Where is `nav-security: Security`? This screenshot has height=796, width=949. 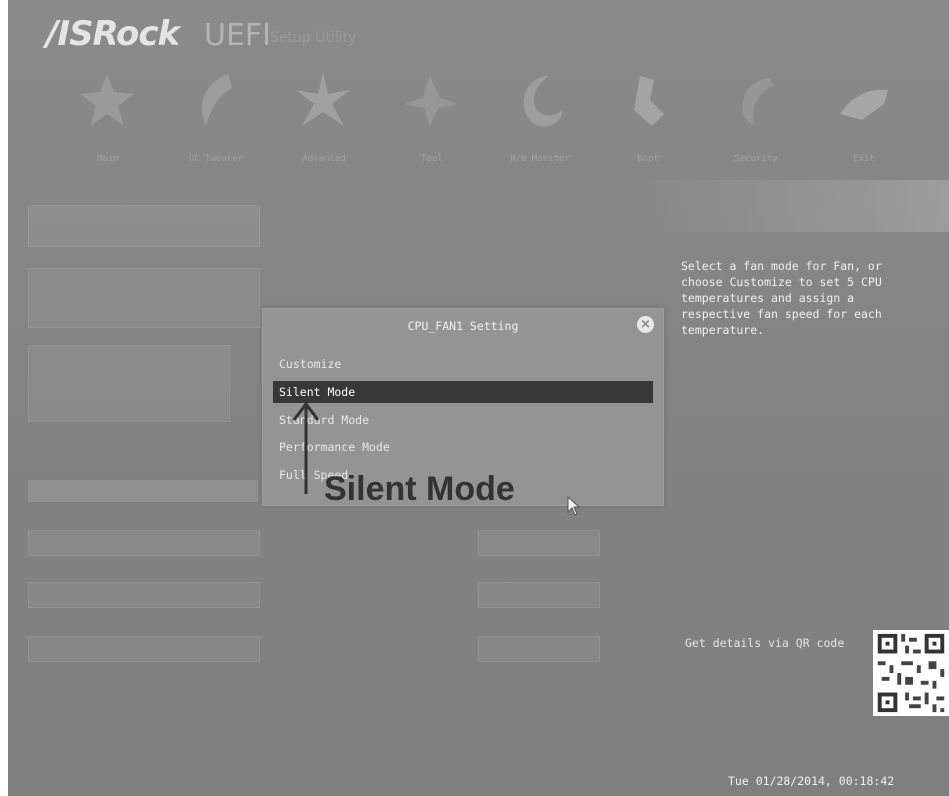
nav-security: Security is located at coordinates (756, 119).